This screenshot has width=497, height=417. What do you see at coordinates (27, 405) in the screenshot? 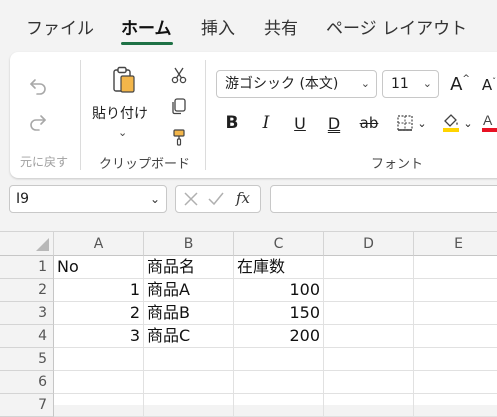
I see `row-header: 7` at bounding box center [27, 405].